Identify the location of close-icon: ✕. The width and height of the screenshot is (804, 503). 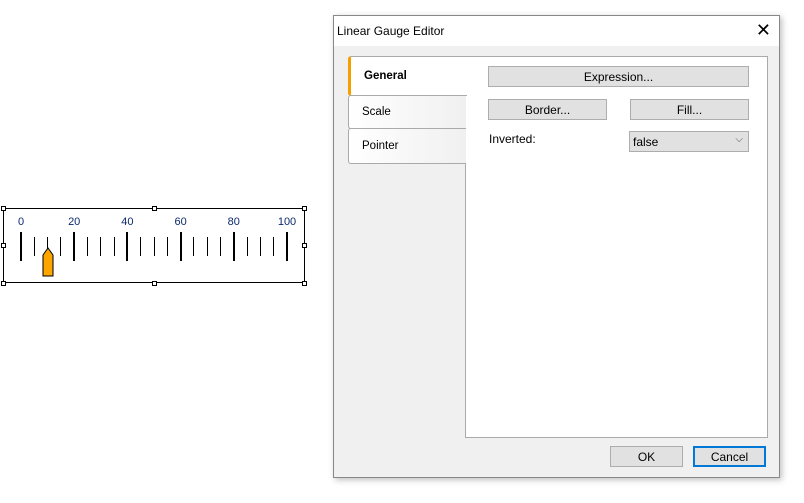
(763, 30).